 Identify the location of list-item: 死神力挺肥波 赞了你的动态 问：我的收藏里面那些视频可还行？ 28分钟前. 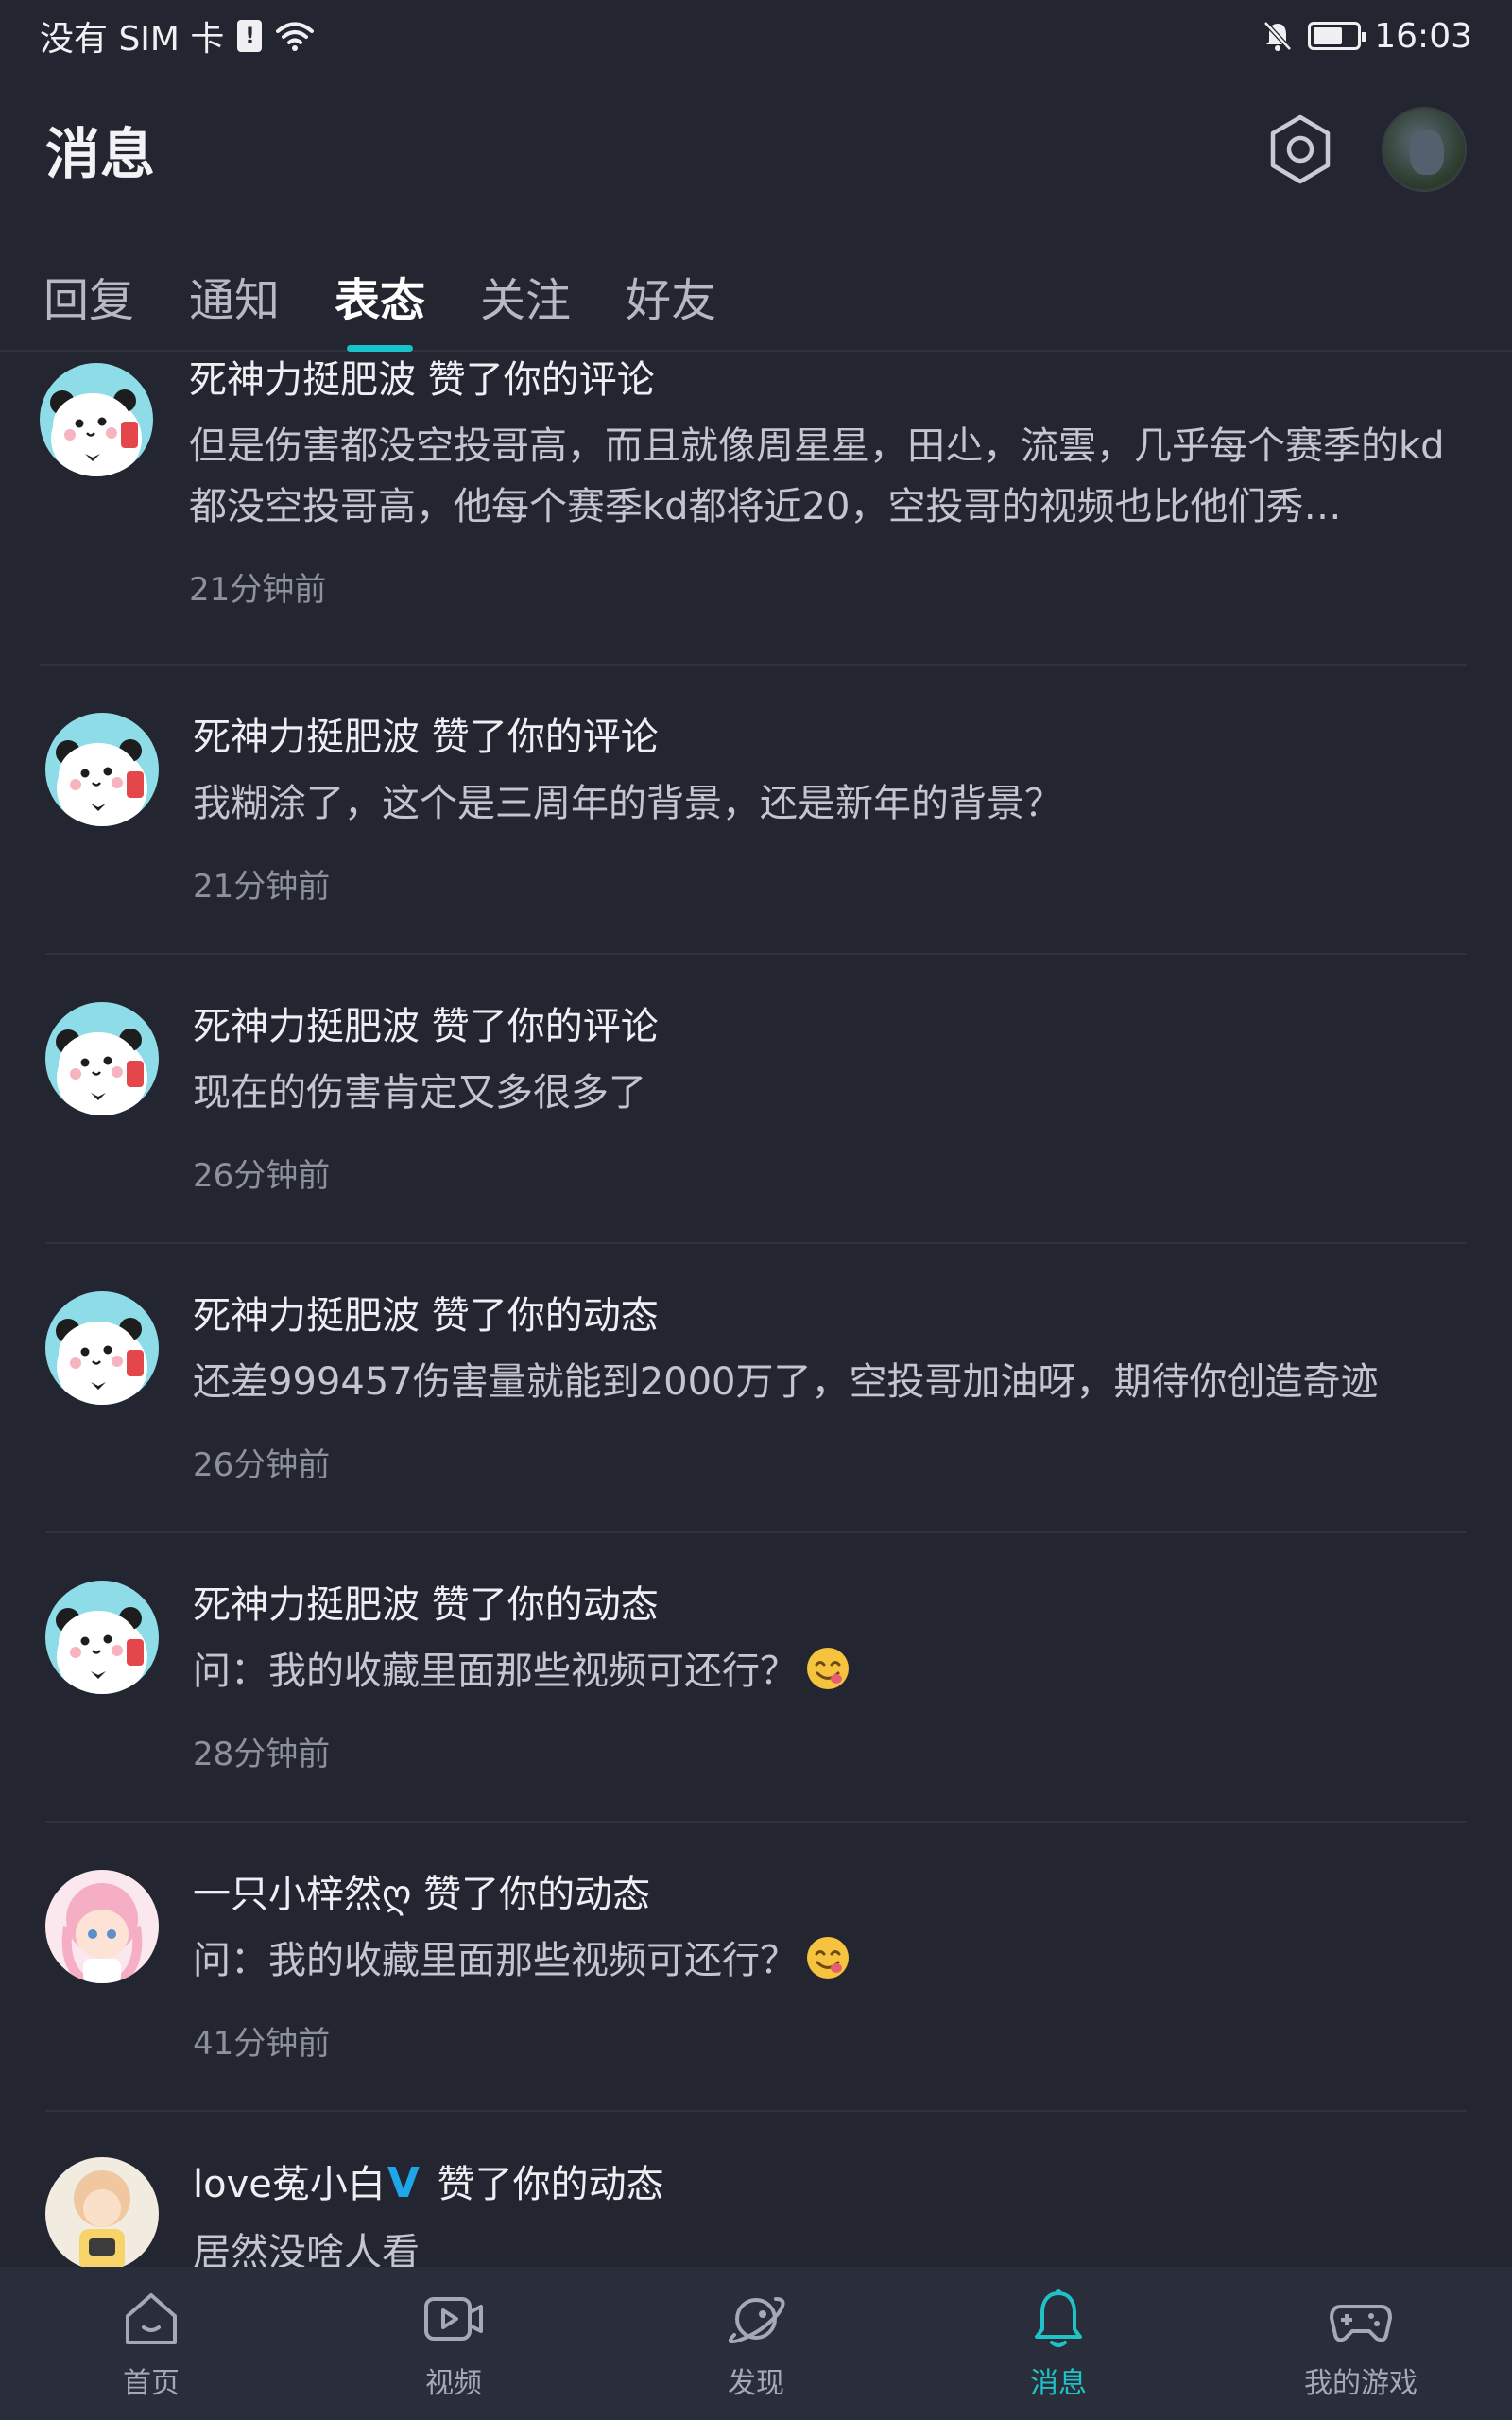
(756, 1678).